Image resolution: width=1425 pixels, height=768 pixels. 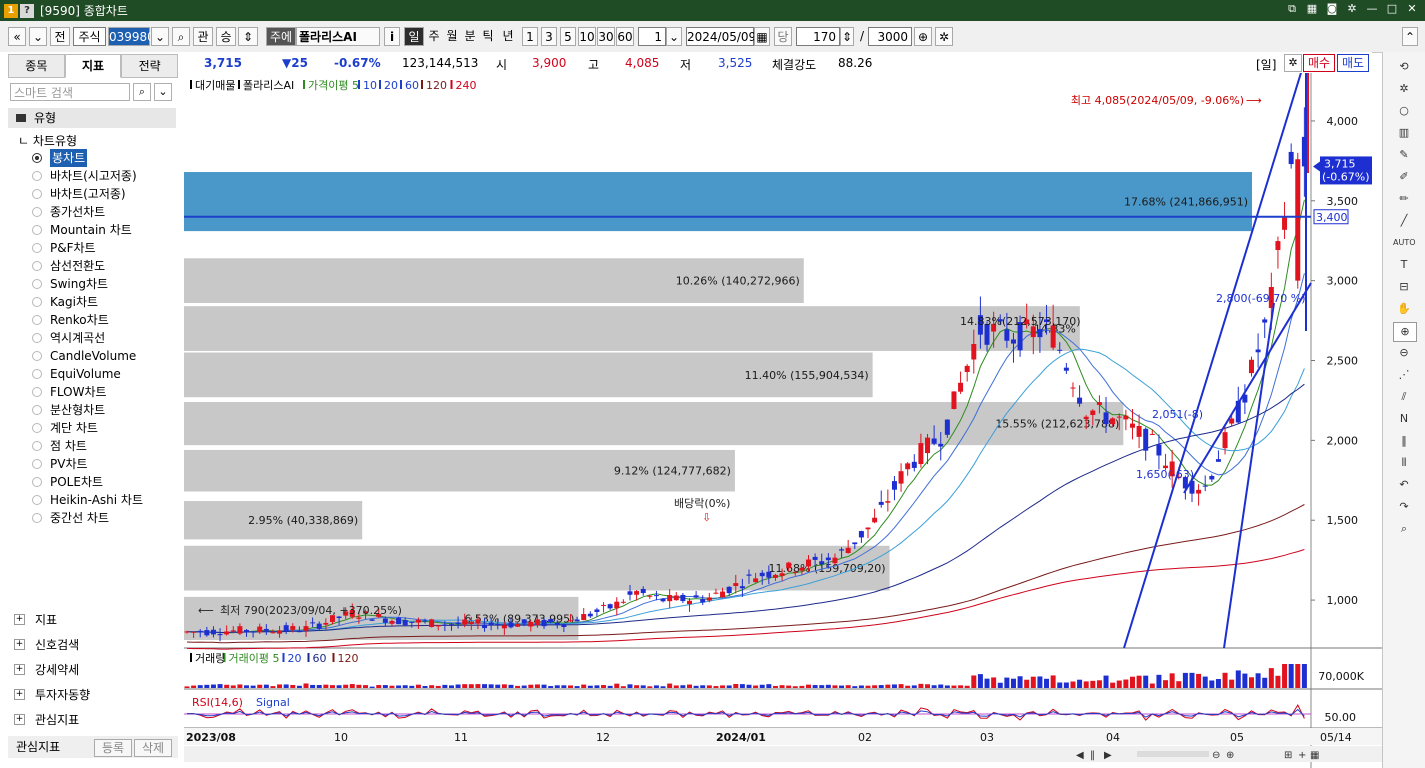 What do you see at coordinates (470, 36) in the screenshot?
I see `period-minute: 분` at bounding box center [470, 36].